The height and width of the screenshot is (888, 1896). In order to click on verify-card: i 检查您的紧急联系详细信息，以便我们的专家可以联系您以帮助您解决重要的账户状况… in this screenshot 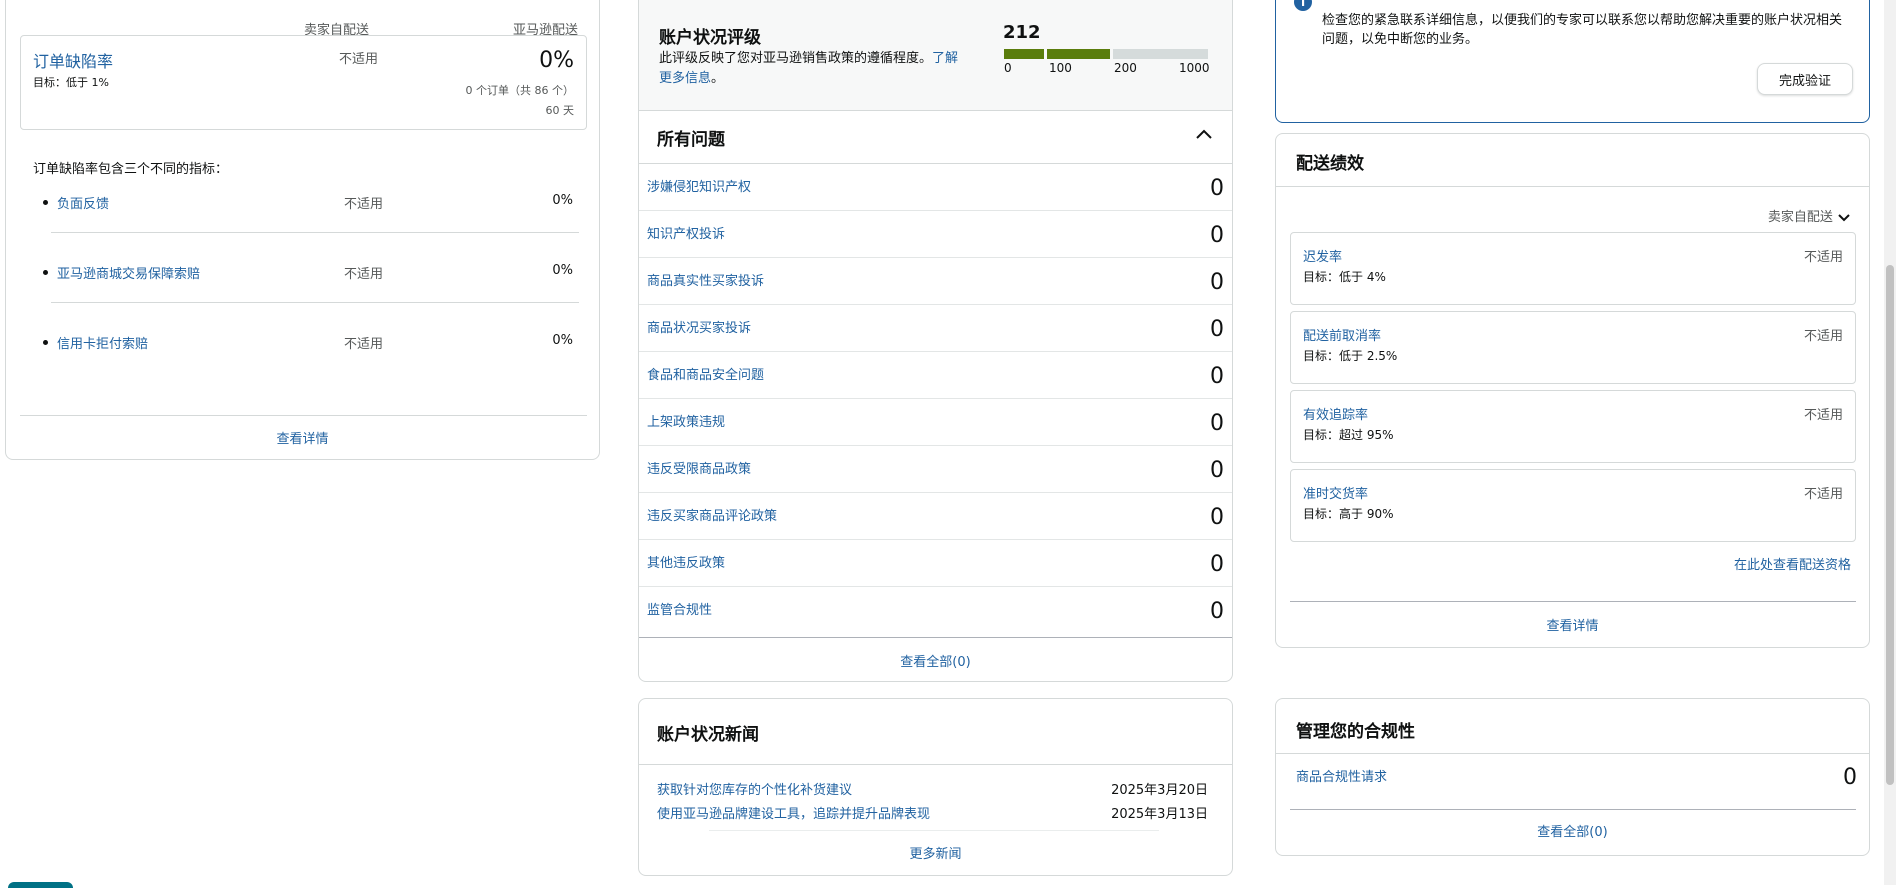, I will do `click(1572, 61)`.